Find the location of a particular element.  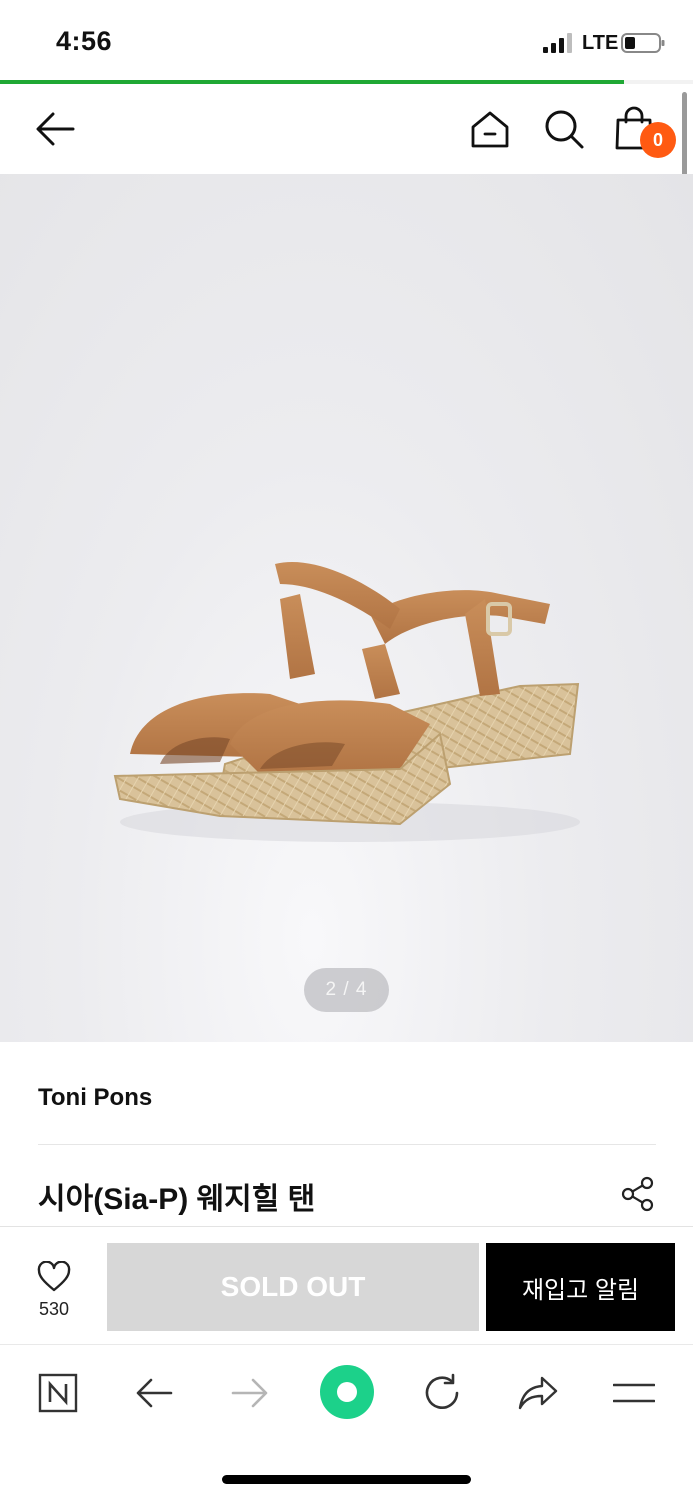

battery-icon is located at coordinates (643, 43).